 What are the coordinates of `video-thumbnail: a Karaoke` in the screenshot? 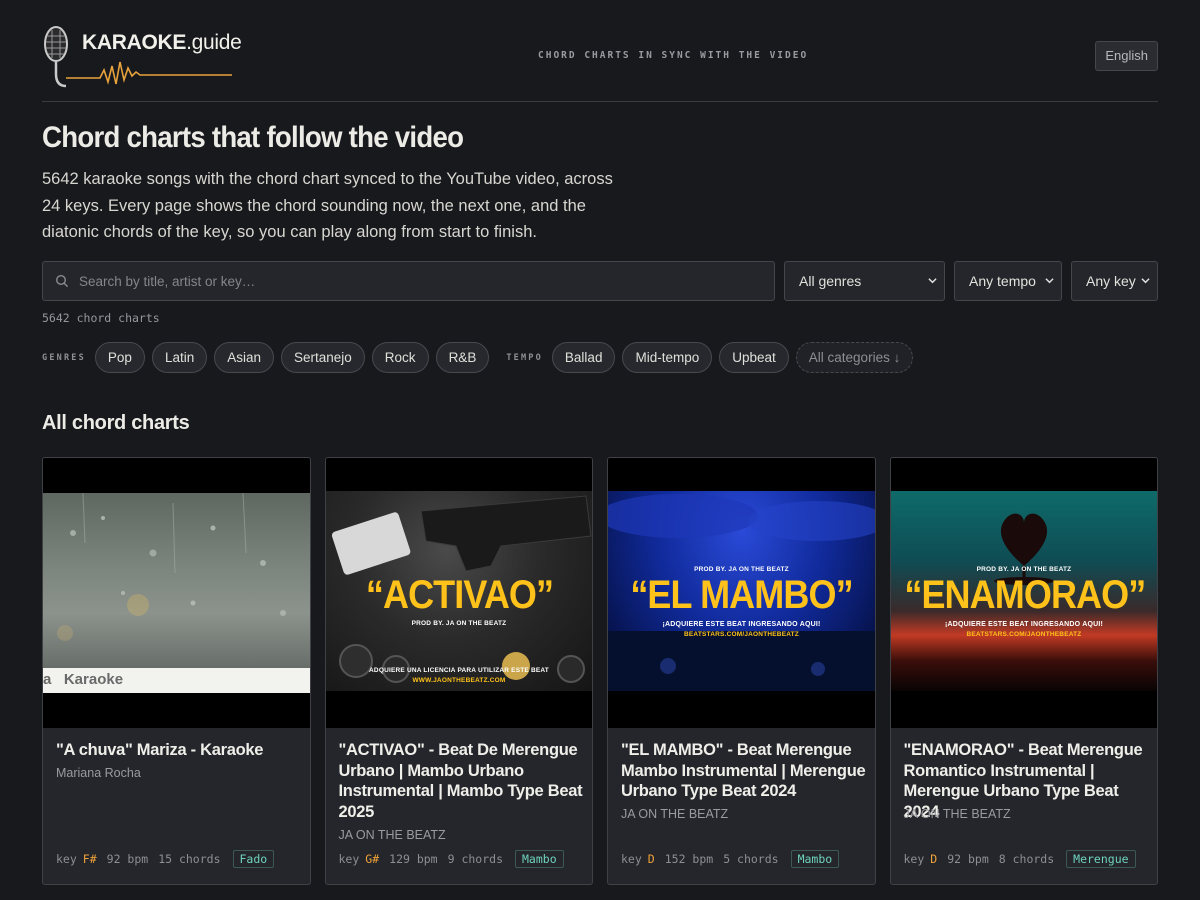 It's located at (176, 593).